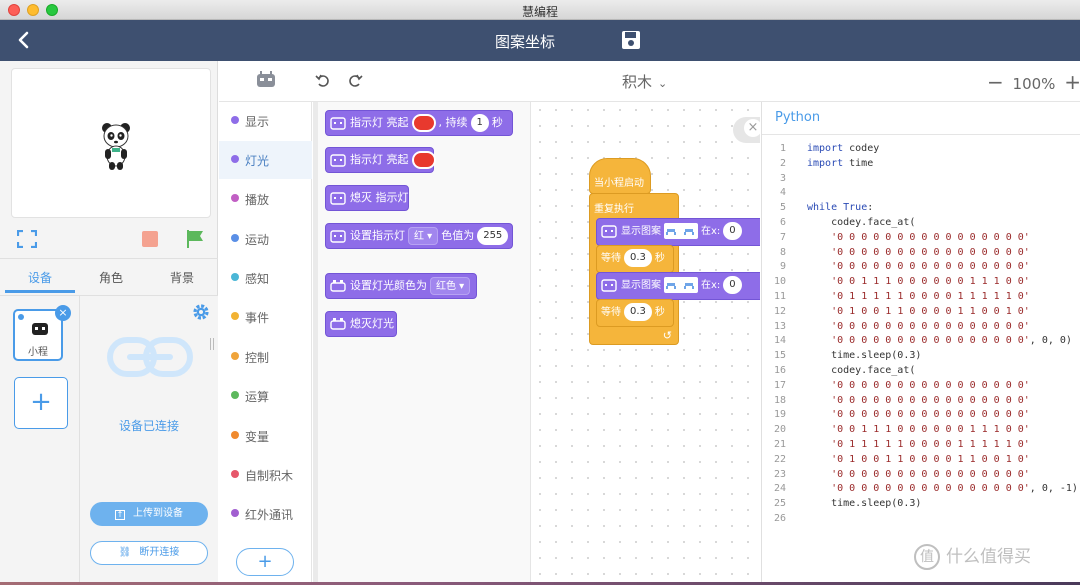 Image resolution: width=1080 pixels, height=585 pixels. I want to click on code-line: 18 '0 0 0 0 0 0 0 0 0 0 0 0 0 0 0 0', so click(921, 401).